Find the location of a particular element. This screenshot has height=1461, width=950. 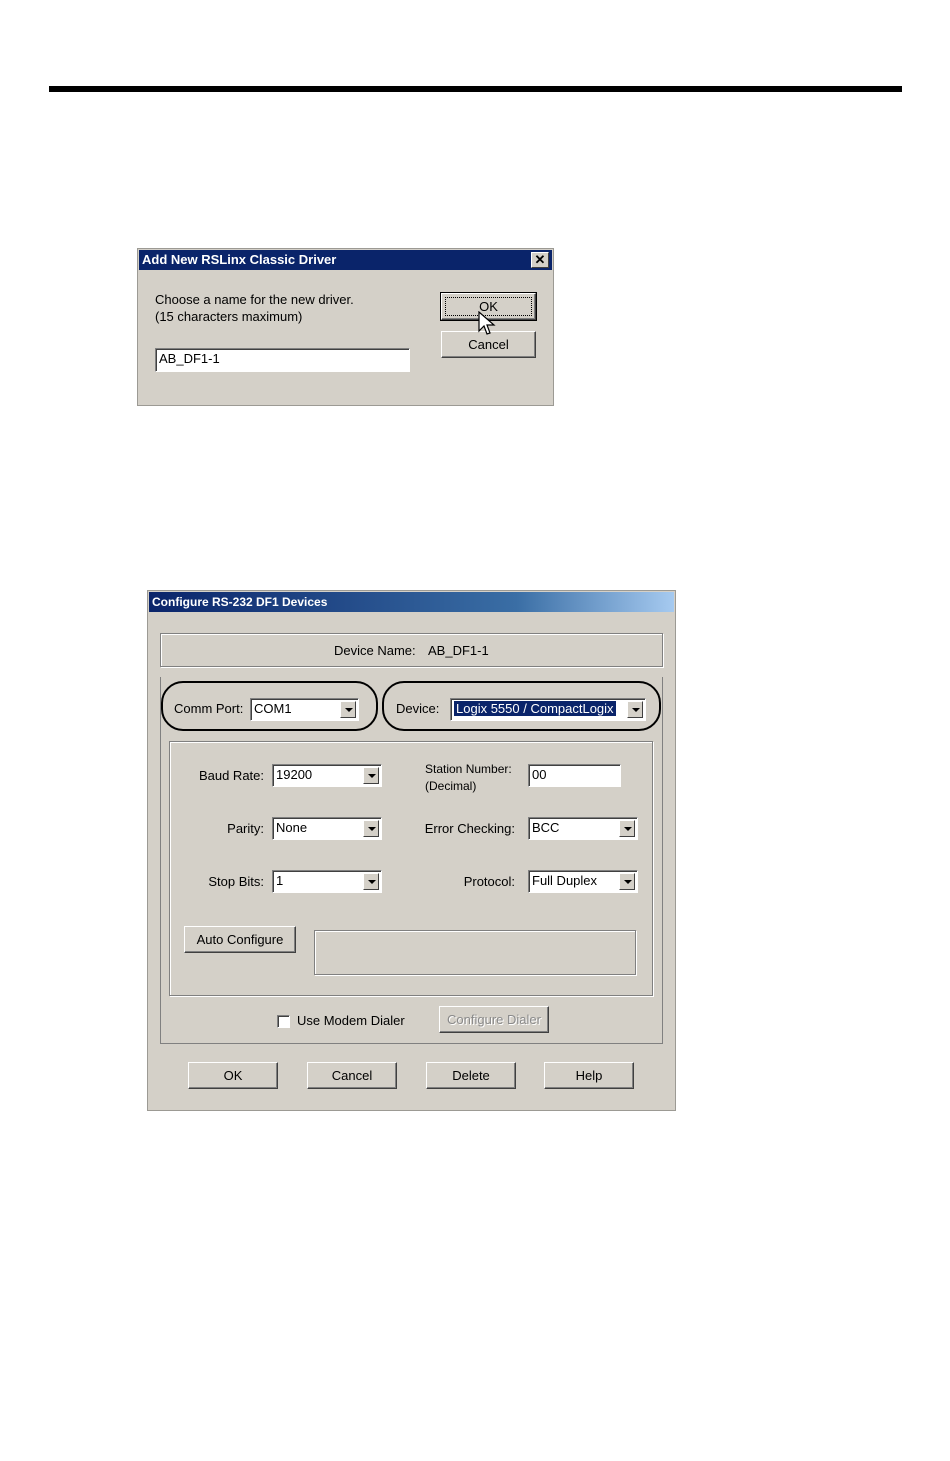

cancel-button: Cancel is located at coordinates (352, 1075).